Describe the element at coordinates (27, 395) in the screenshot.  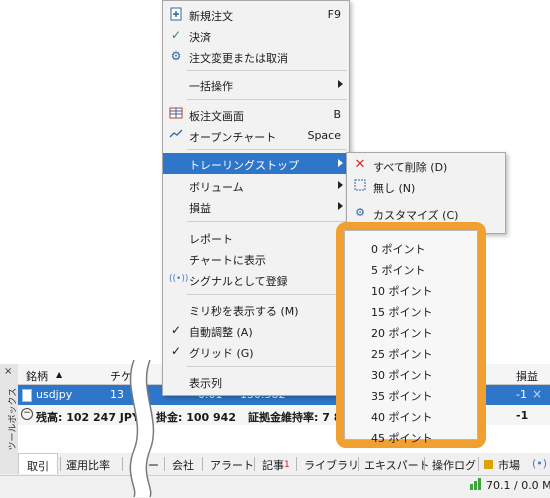
I see `position-doc-icon` at that location.